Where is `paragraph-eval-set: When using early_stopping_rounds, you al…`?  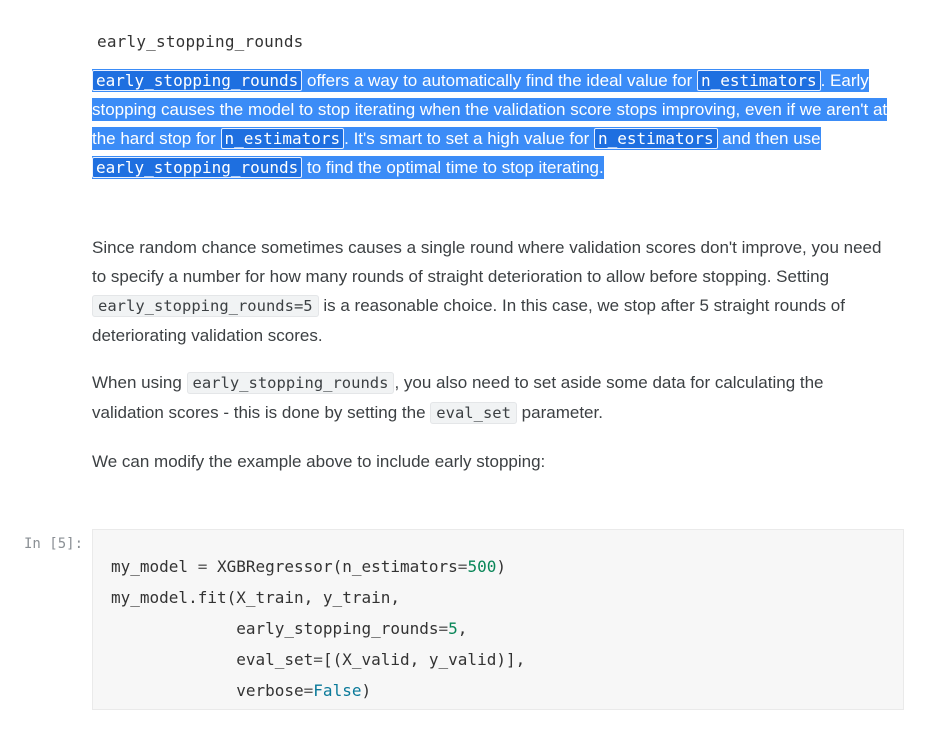
paragraph-eval-set: When using early_stopping_rounds, you al… is located at coordinates (490, 398).